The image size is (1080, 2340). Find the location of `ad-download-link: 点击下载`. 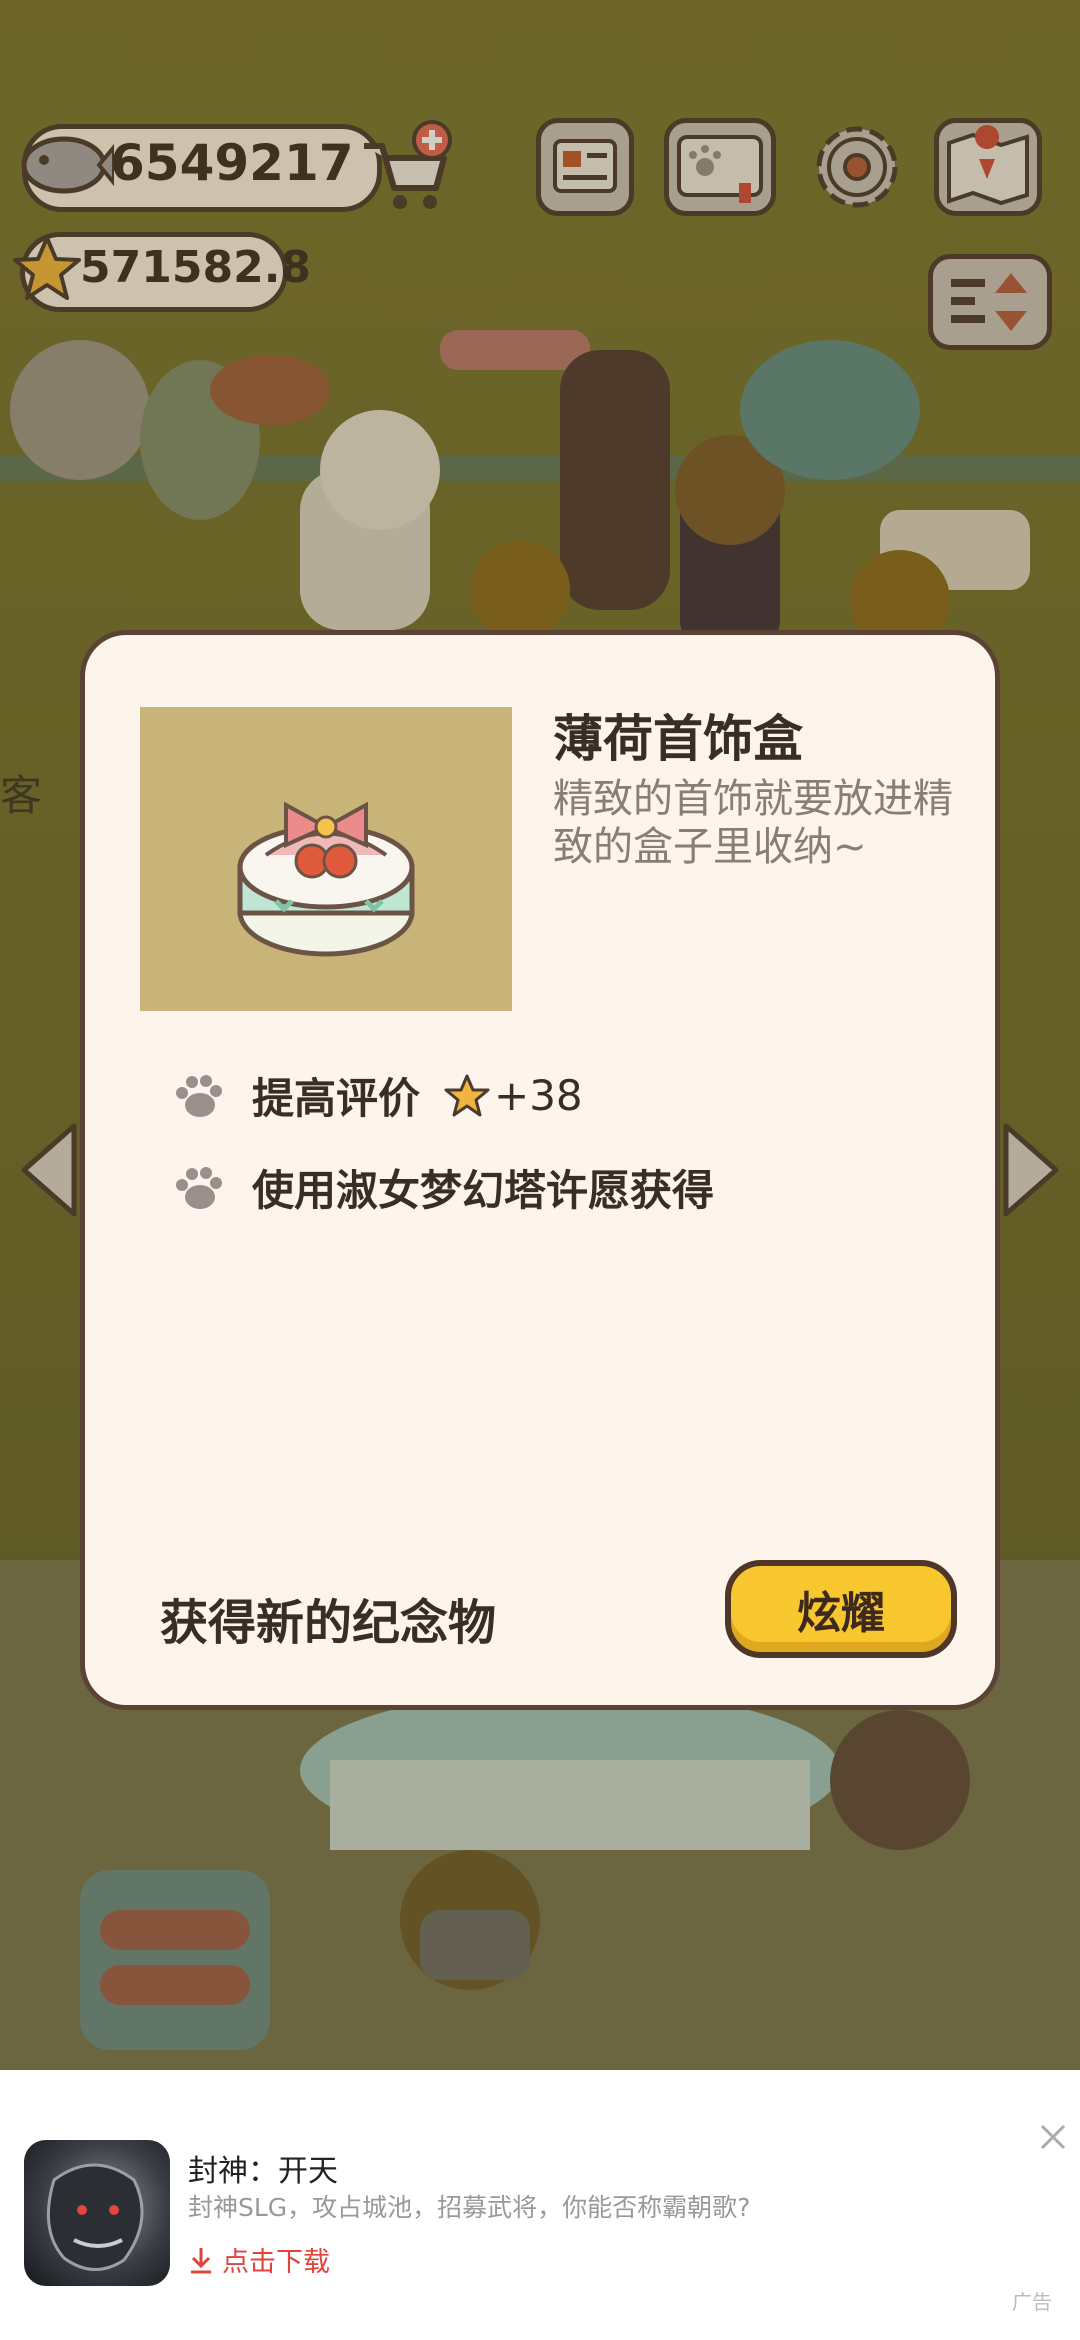

ad-download-link: 点击下载 is located at coordinates (259, 2259).